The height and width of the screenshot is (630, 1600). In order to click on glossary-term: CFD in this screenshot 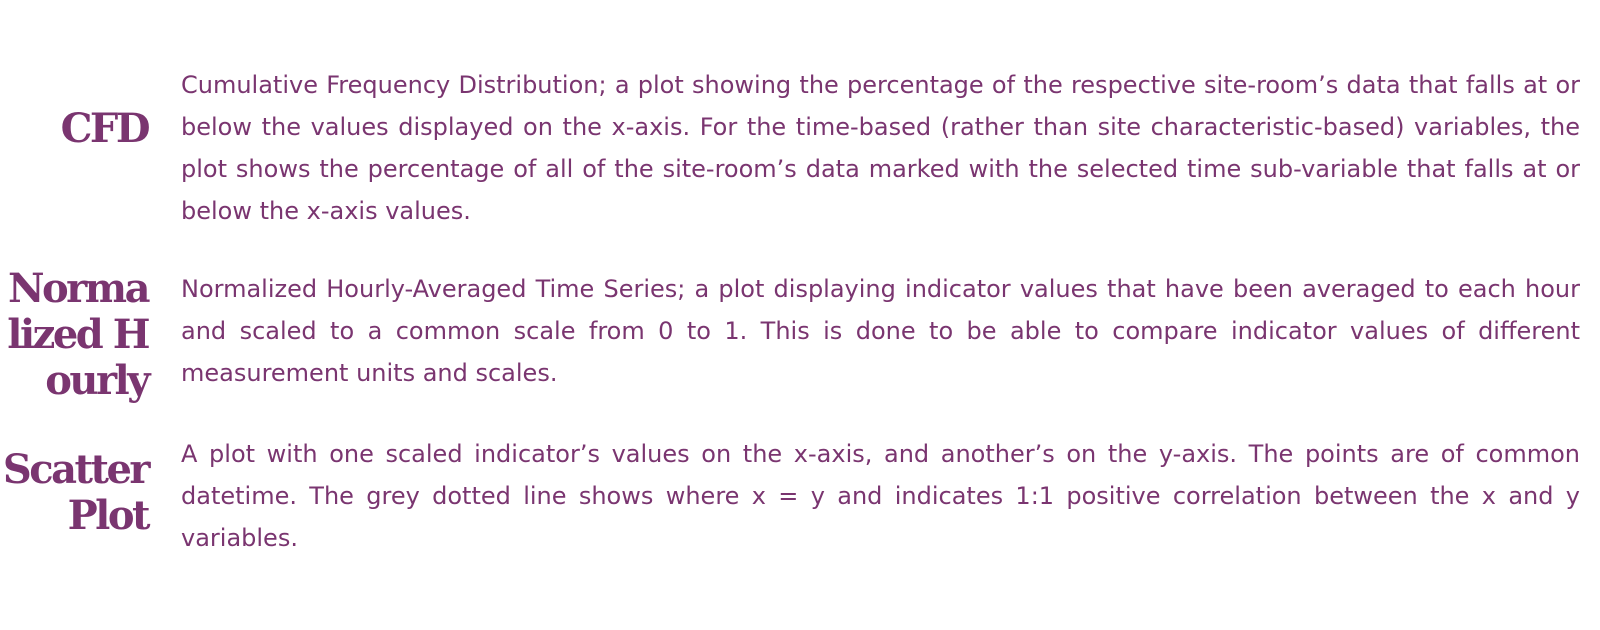, I will do `click(105, 128)`.